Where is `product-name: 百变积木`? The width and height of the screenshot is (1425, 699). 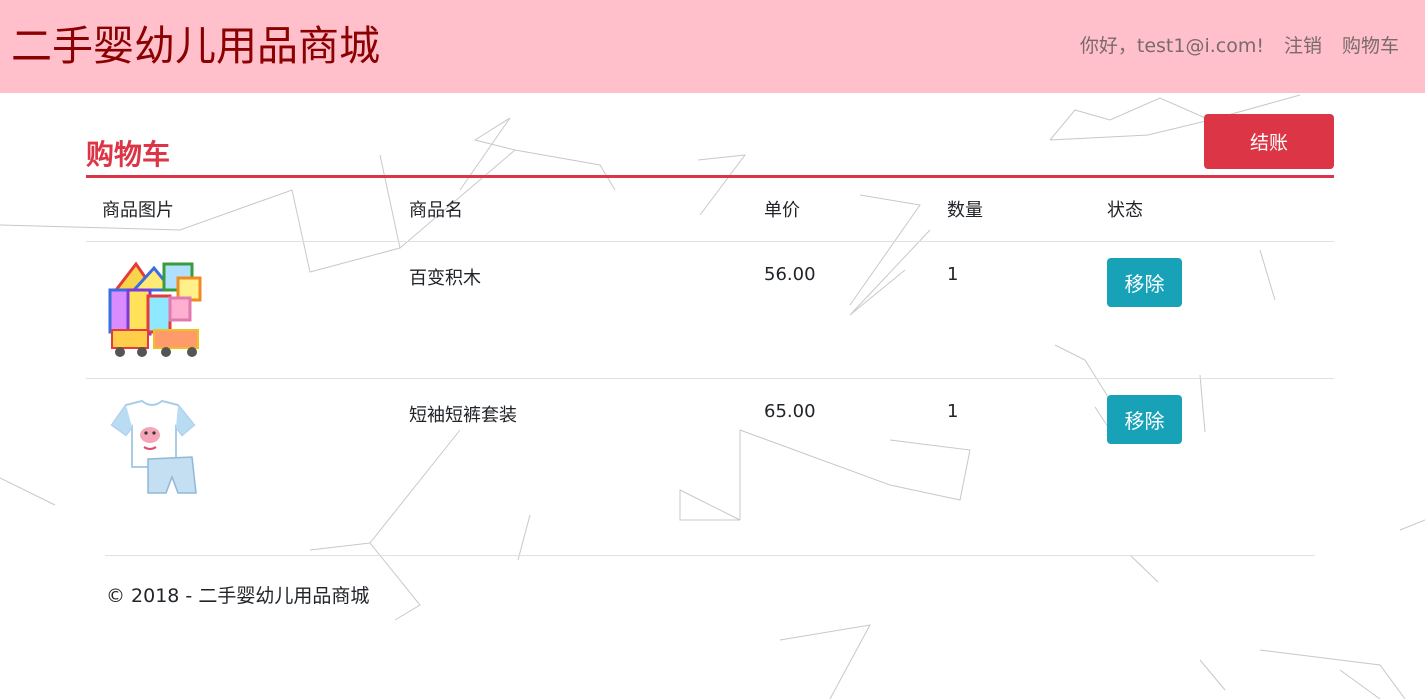 product-name: 百变积木 is located at coordinates (570, 310).